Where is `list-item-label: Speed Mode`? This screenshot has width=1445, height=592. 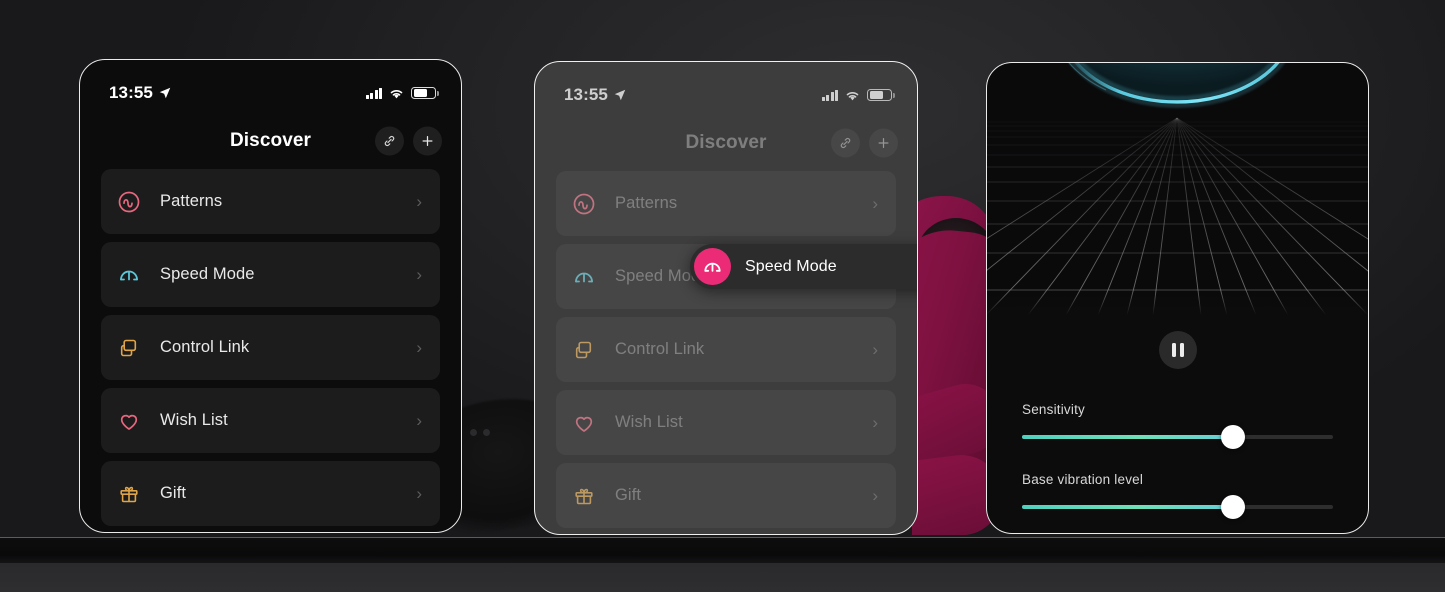 list-item-label: Speed Mode is located at coordinates (207, 274).